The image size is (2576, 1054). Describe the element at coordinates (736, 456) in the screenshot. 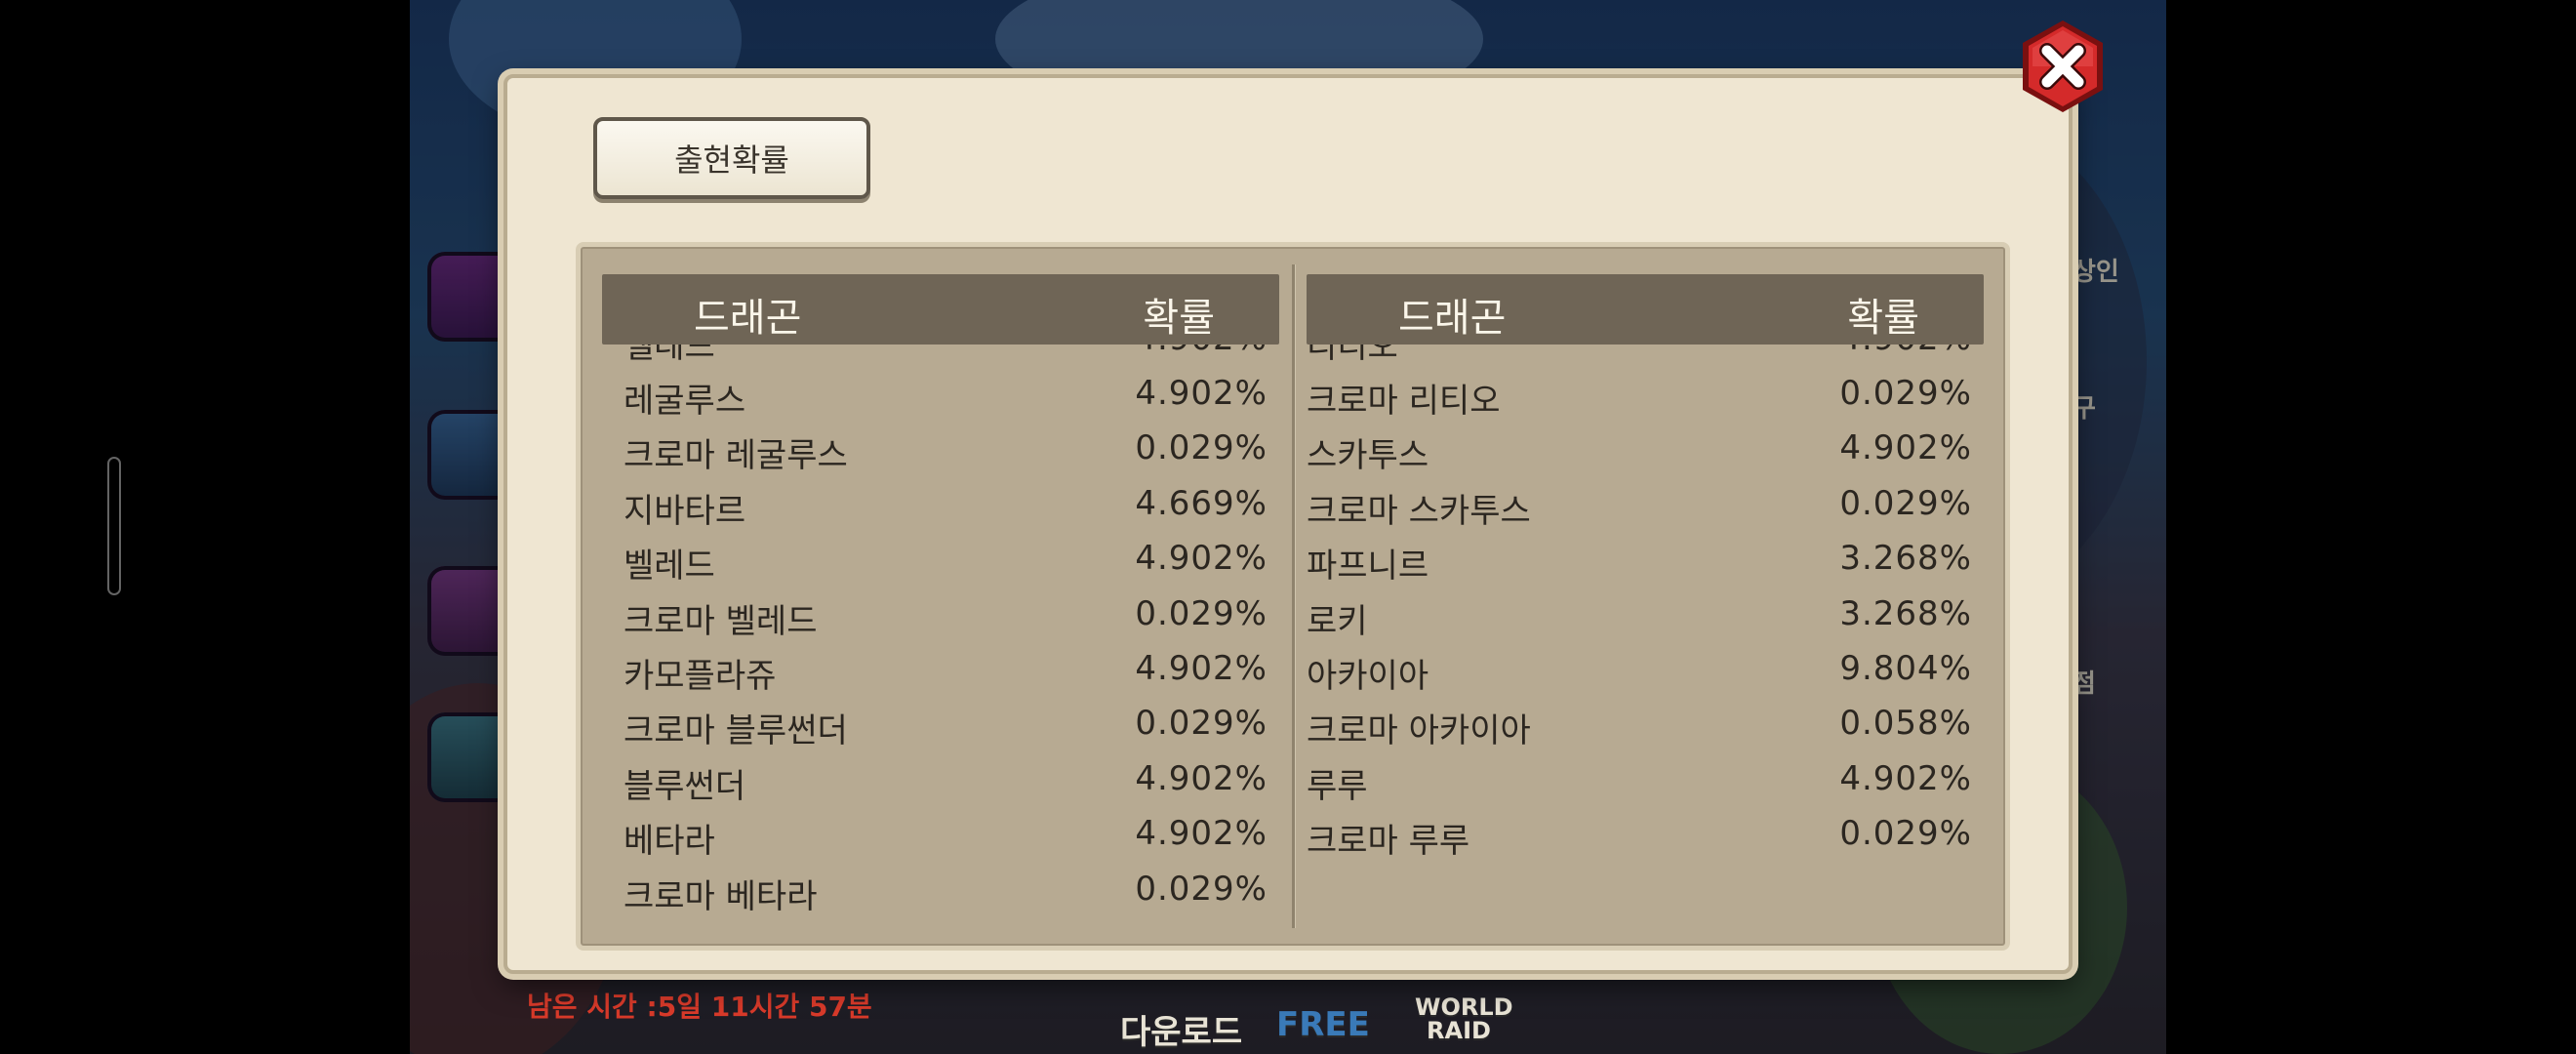

I see `dragon-name: 크로마 레굴루스` at that location.